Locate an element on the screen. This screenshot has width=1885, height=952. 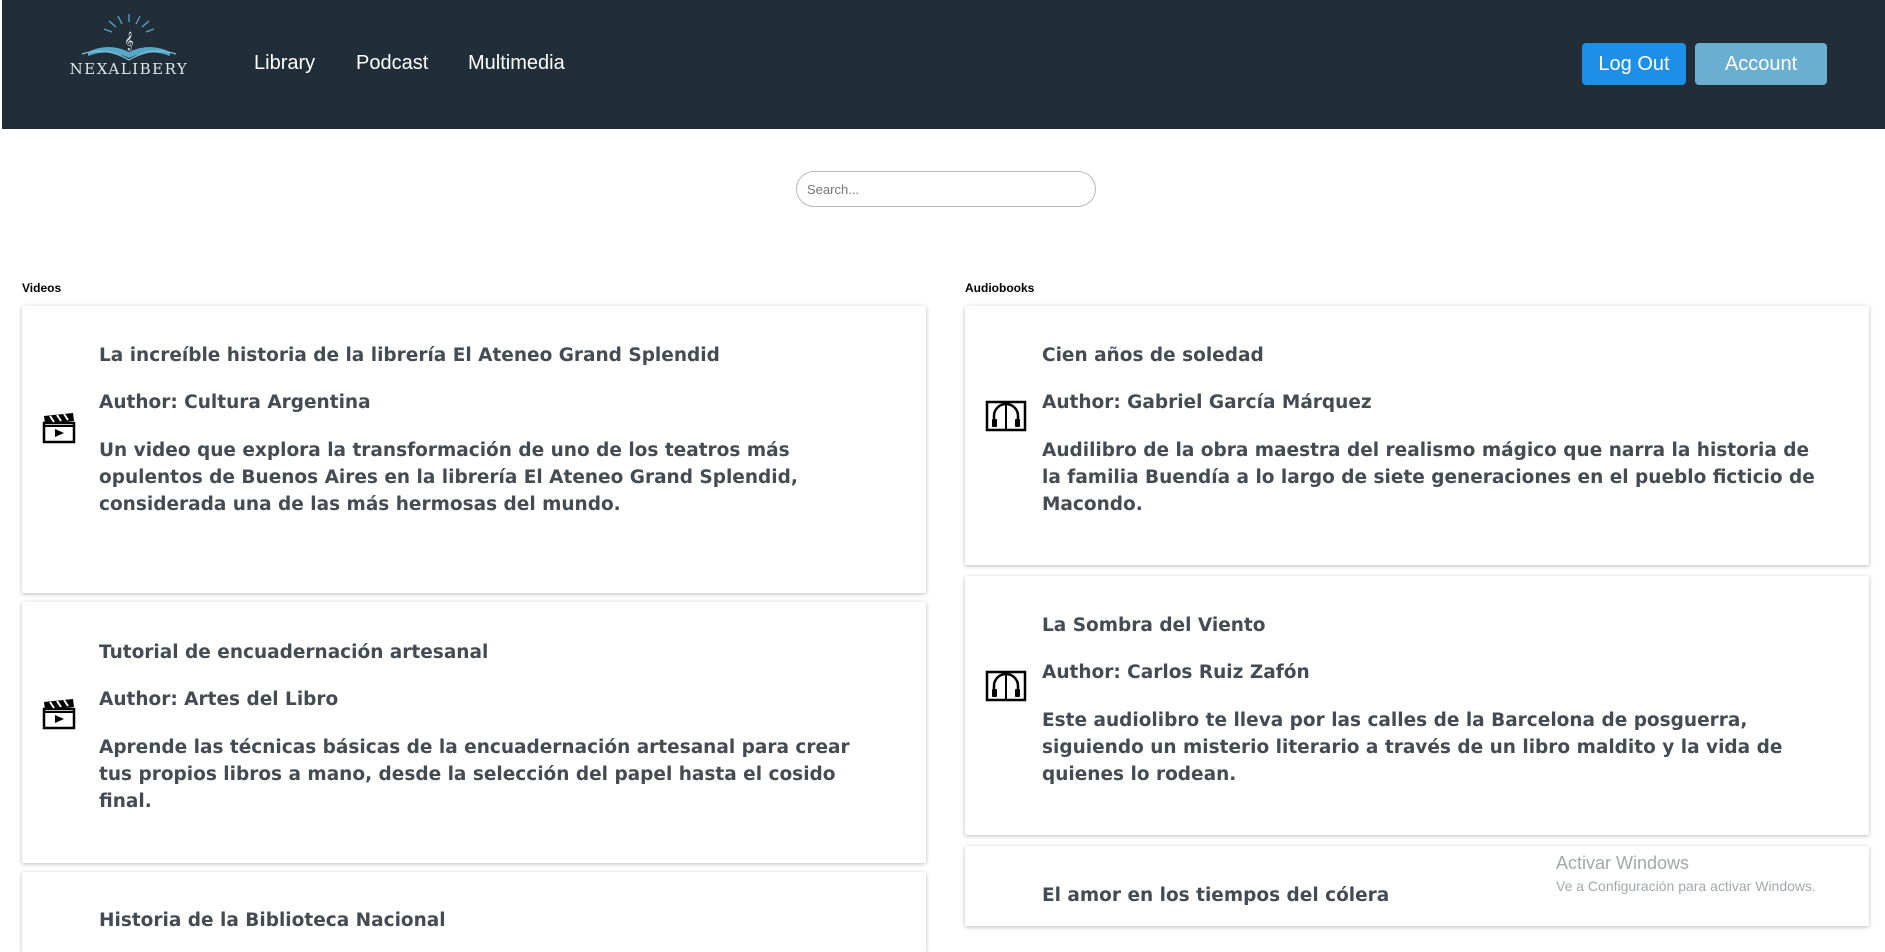
video-card: Historia de la Biblioteca Nacional is located at coordinates (474, 912).